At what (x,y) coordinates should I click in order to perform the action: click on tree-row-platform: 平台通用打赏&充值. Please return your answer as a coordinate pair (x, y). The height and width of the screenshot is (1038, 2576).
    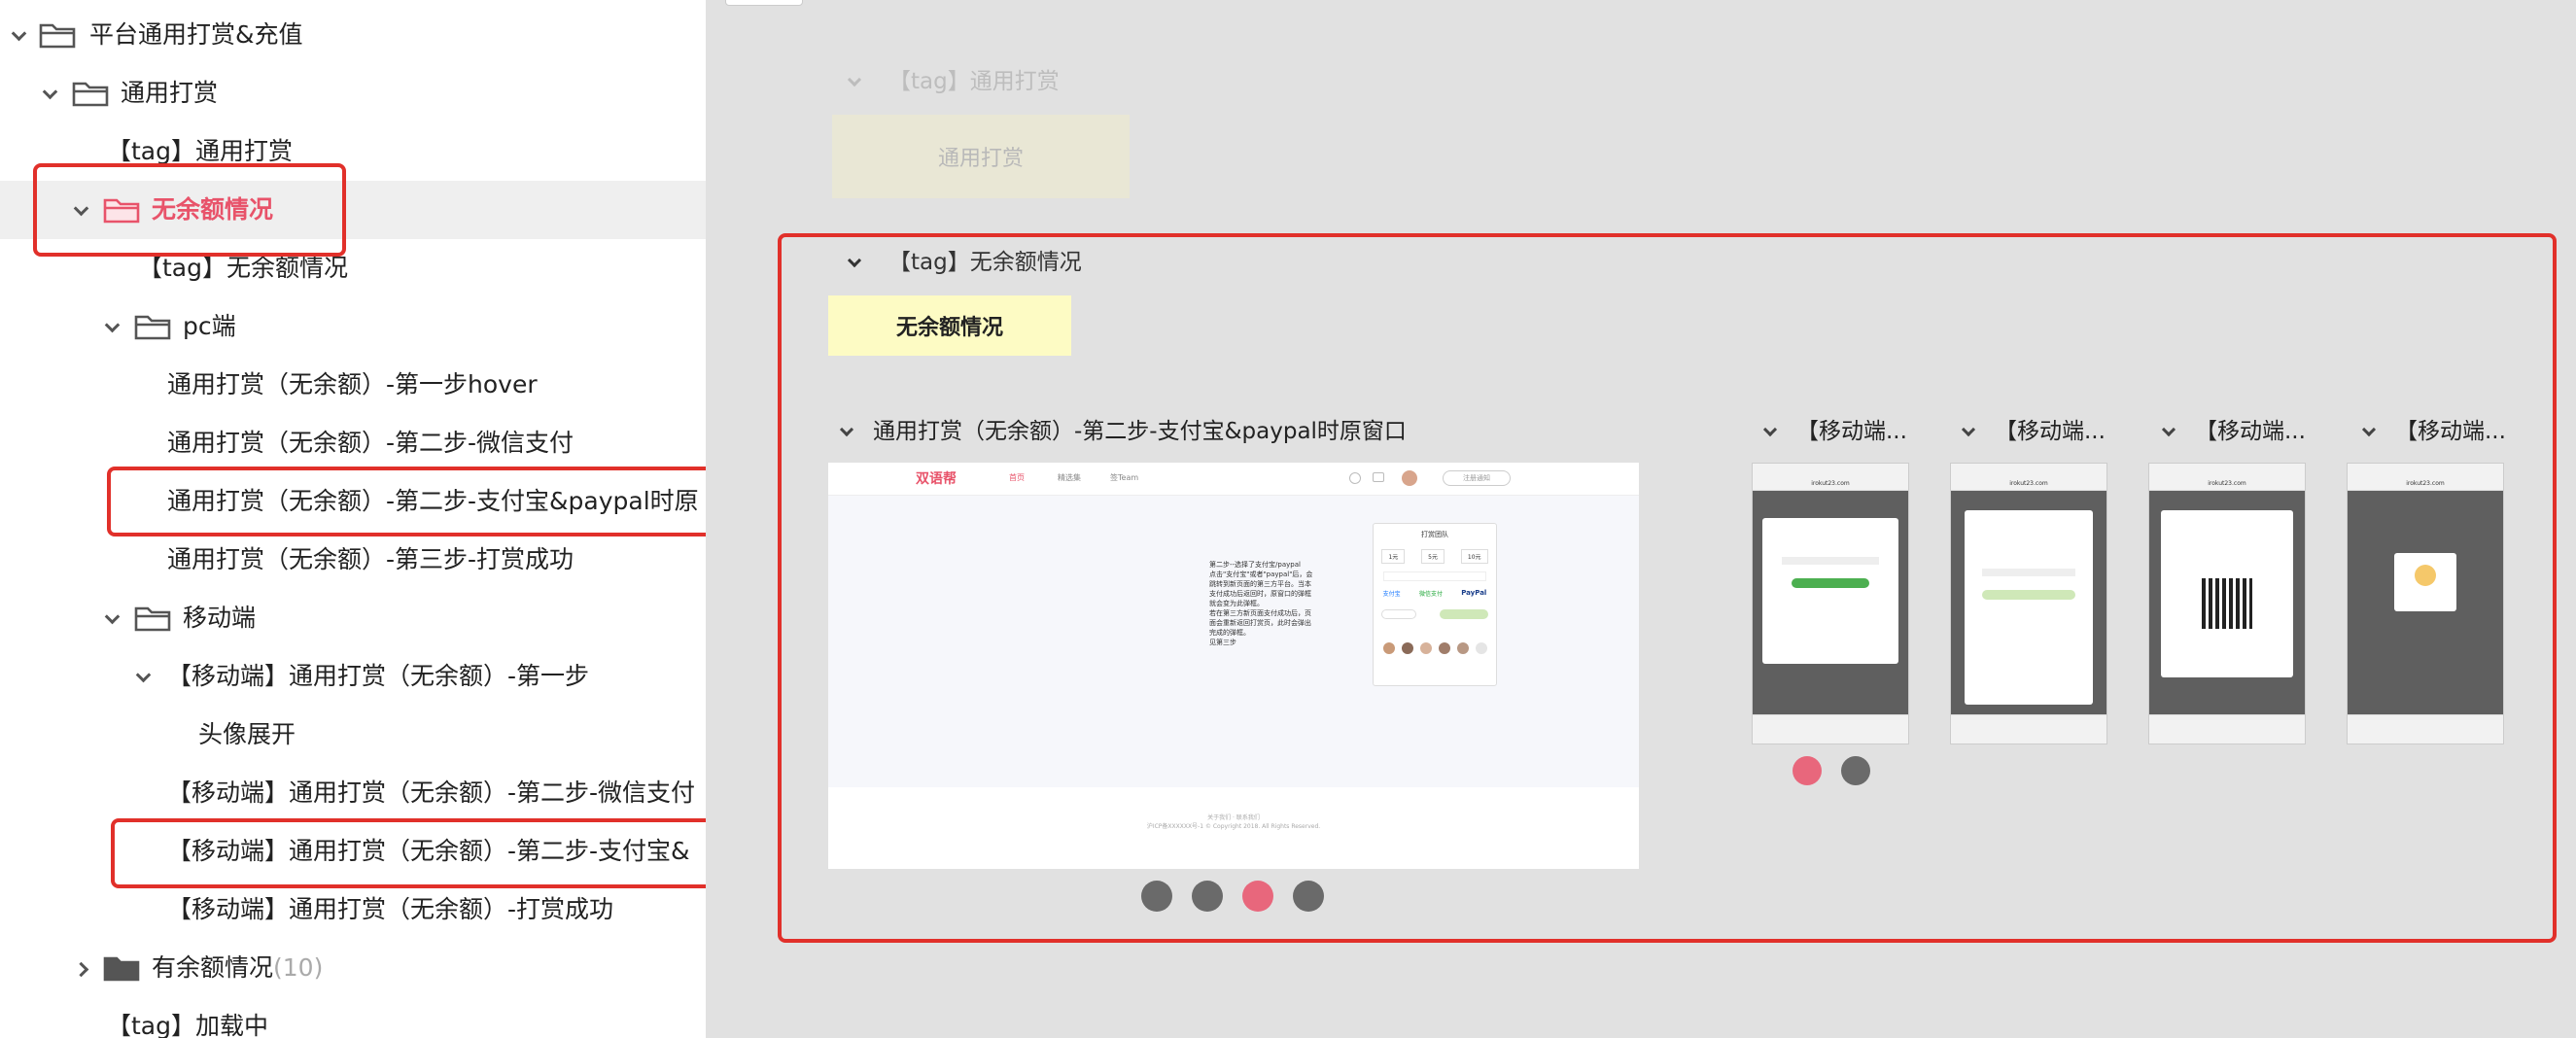
    Looking at the image, I should click on (353, 35).